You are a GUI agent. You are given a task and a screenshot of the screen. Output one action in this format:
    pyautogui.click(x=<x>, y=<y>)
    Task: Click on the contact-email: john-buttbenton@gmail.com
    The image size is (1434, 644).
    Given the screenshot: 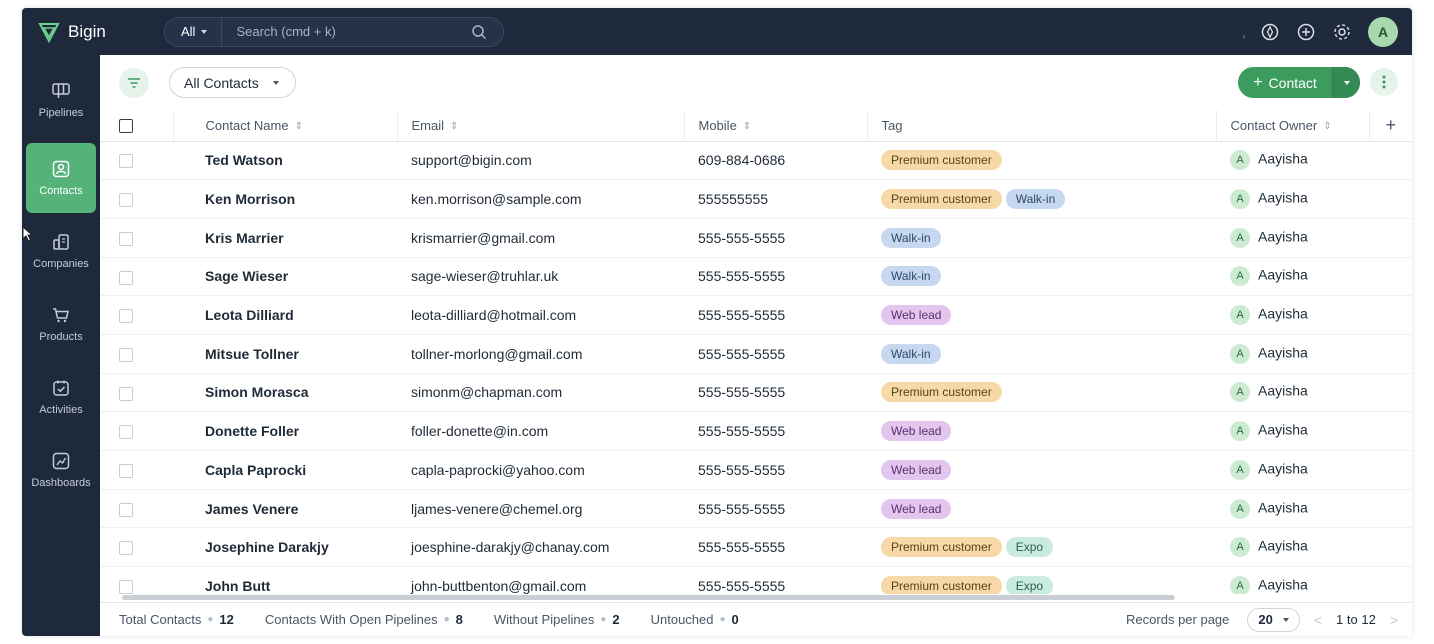 What is the action you would take?
    pyautogui.click(x=540, y=580)
    